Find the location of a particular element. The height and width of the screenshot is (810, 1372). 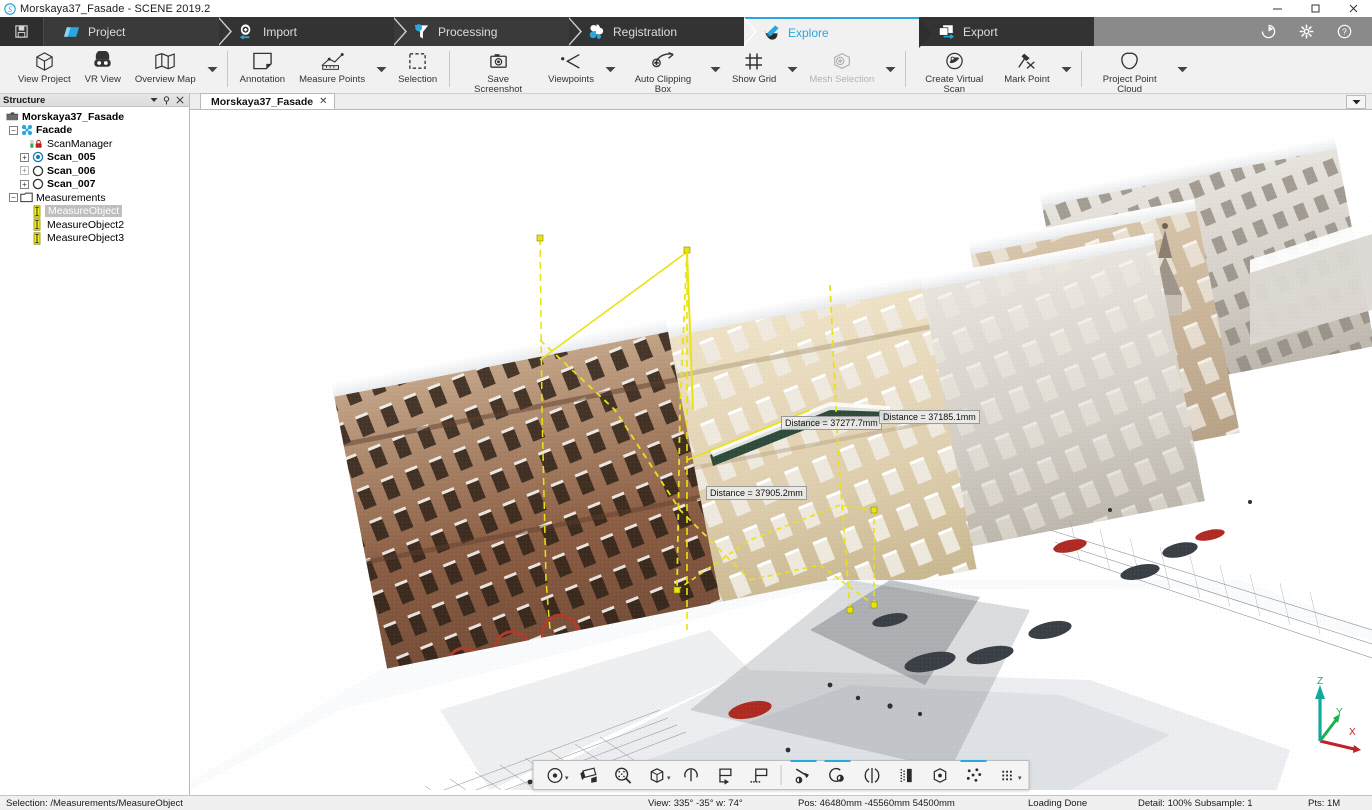

mesh-selection-caret is located at coordinates (890, 69).